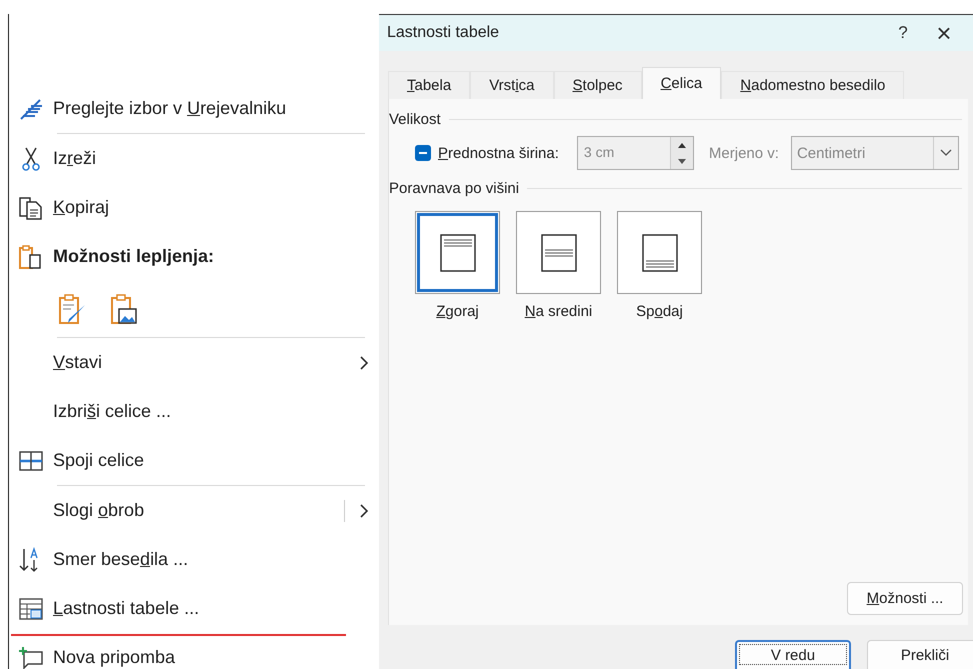 The width and height of the screenshot is (973, 669). I want to click on scissors-icon, so click(31, 159).